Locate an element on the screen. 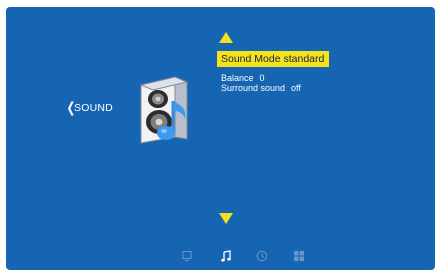 The height and width of the screenshot is (276, 441). menu-item-value: 0 is located at coordinates (262, 78).